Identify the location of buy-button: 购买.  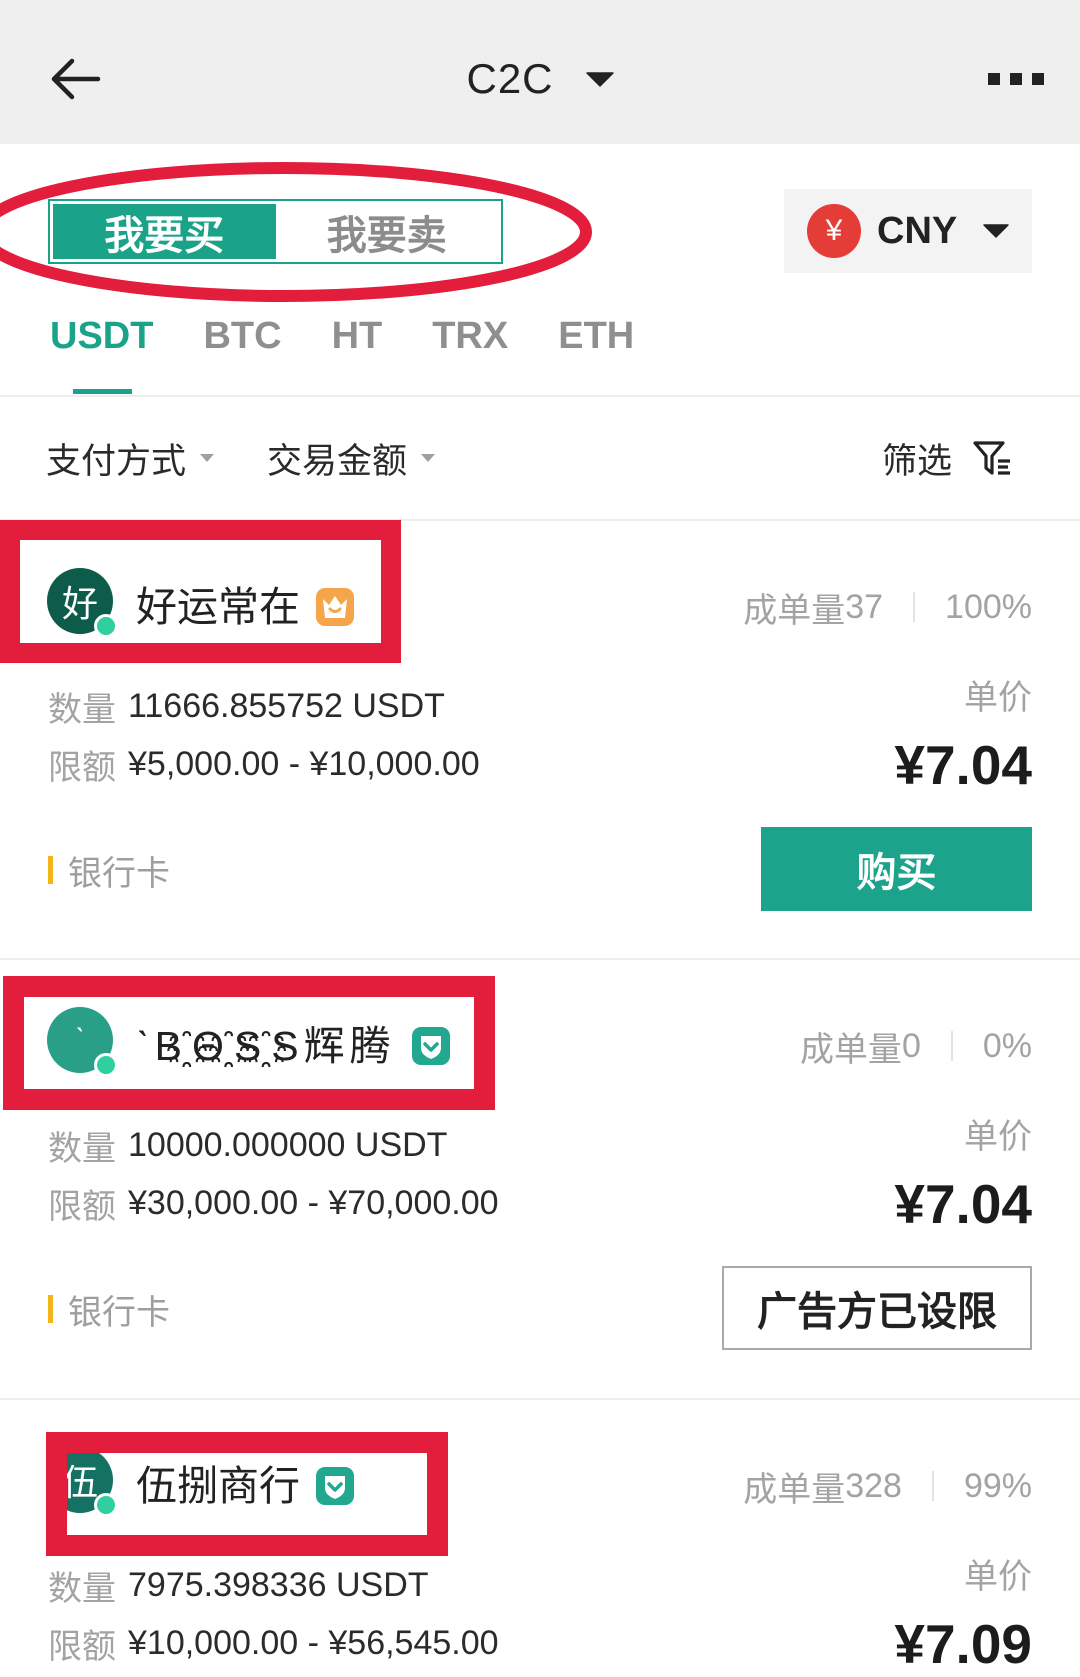
(896, 869).